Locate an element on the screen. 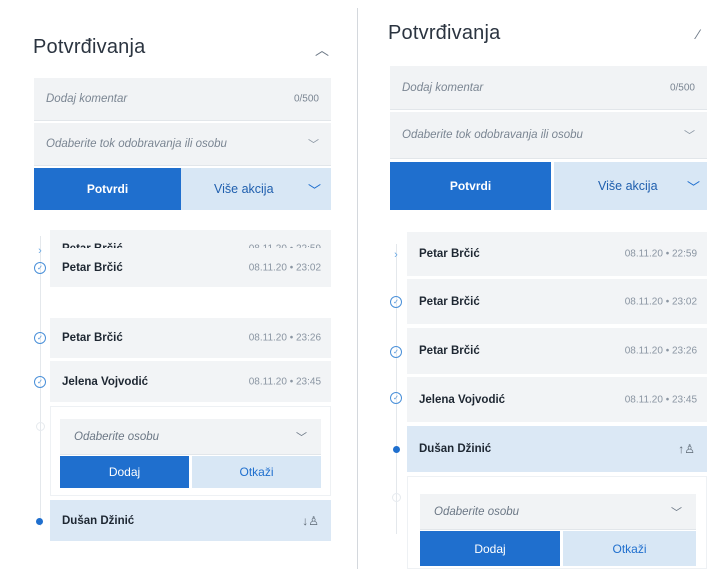  chevron-up-icon: ⁄ is located at coordinates (698, 34).